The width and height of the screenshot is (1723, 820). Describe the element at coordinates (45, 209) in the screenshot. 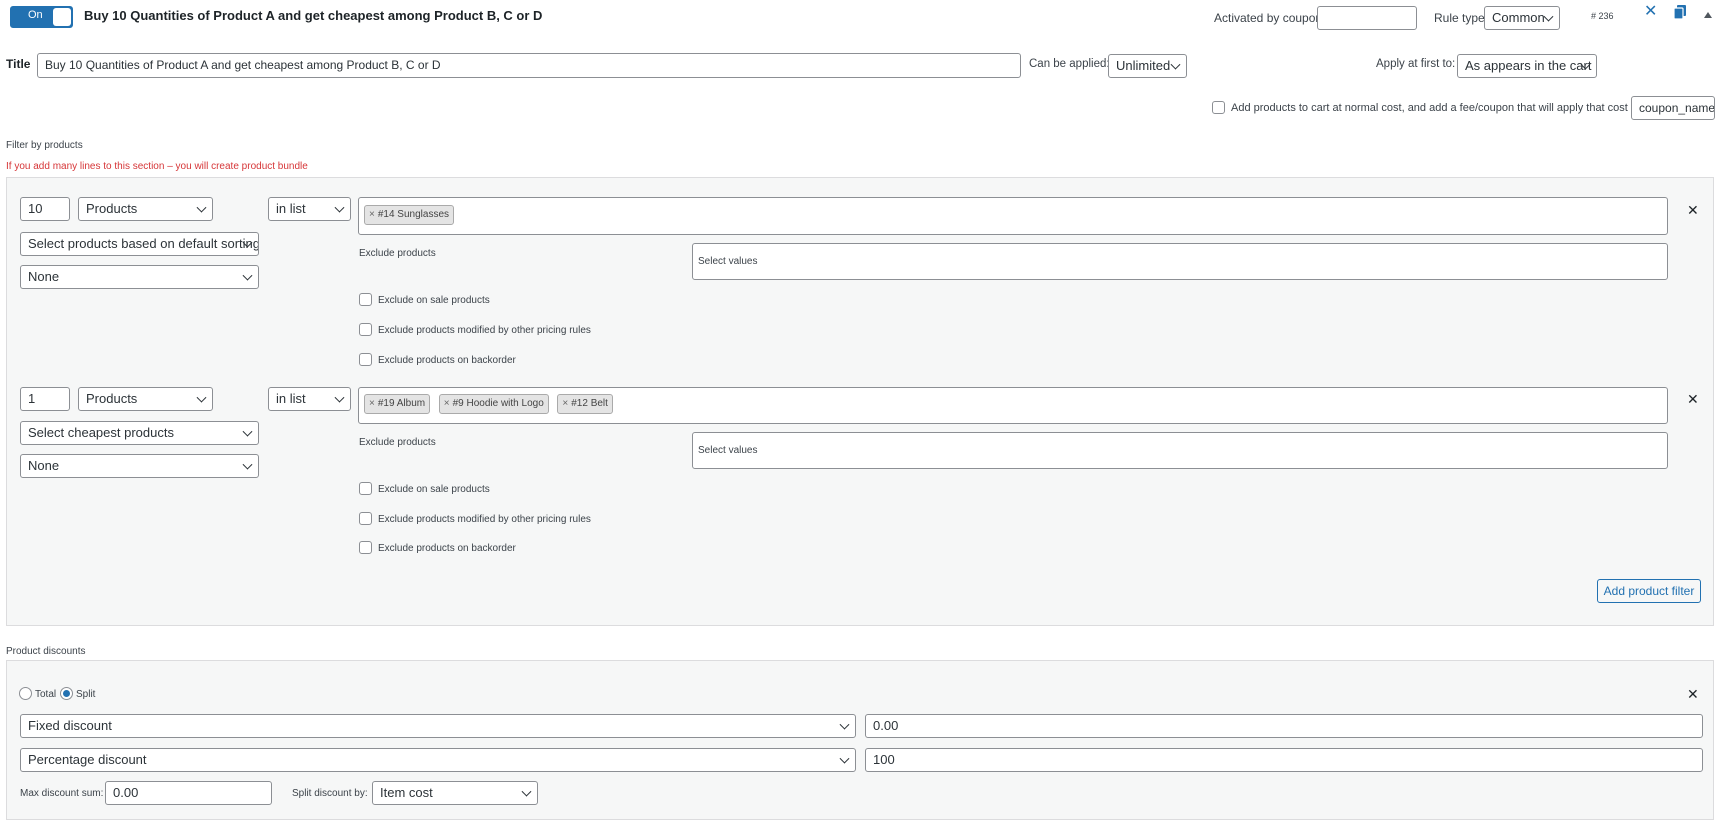

I see `filter-1-qty-input: 10` at that location.